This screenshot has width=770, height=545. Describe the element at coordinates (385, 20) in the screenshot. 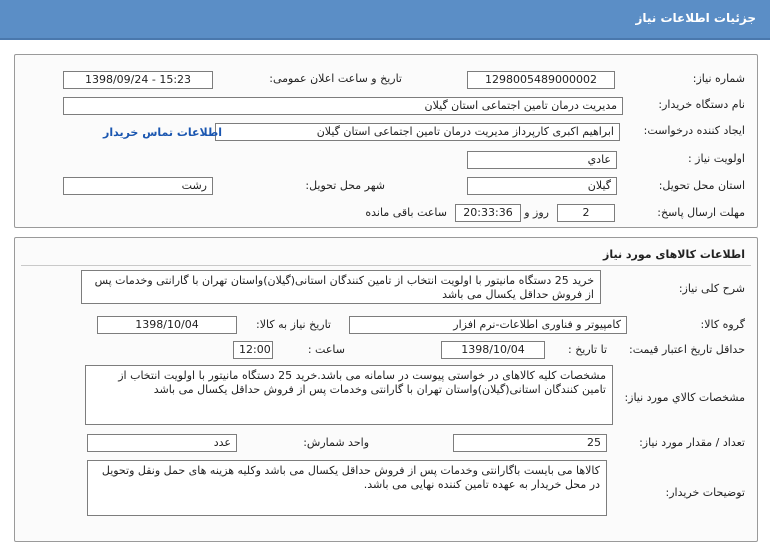

I see `page-header: جزئیات اطلاعات نیاز` at that location.